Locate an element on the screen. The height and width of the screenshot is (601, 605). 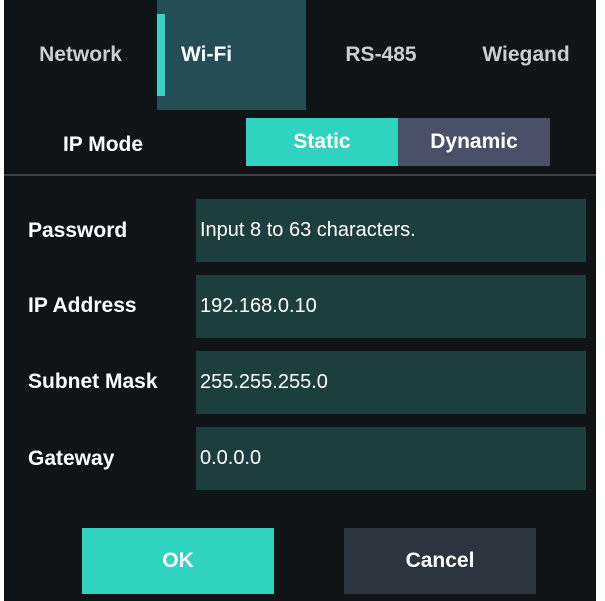
password-label: Password is located at coordinates (78, 230).